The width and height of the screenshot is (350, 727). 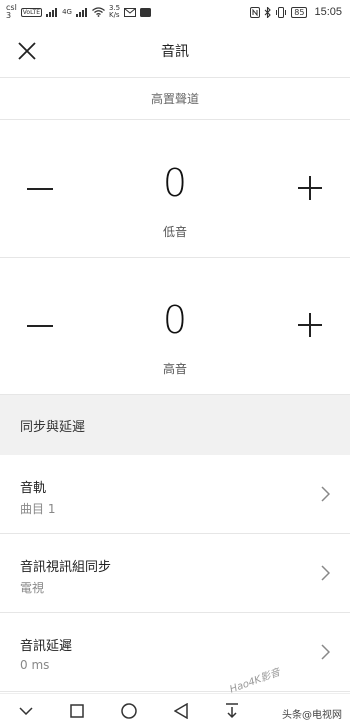 I want to click on net-speed: 3.5 K/s, so click(x=114, y=12).